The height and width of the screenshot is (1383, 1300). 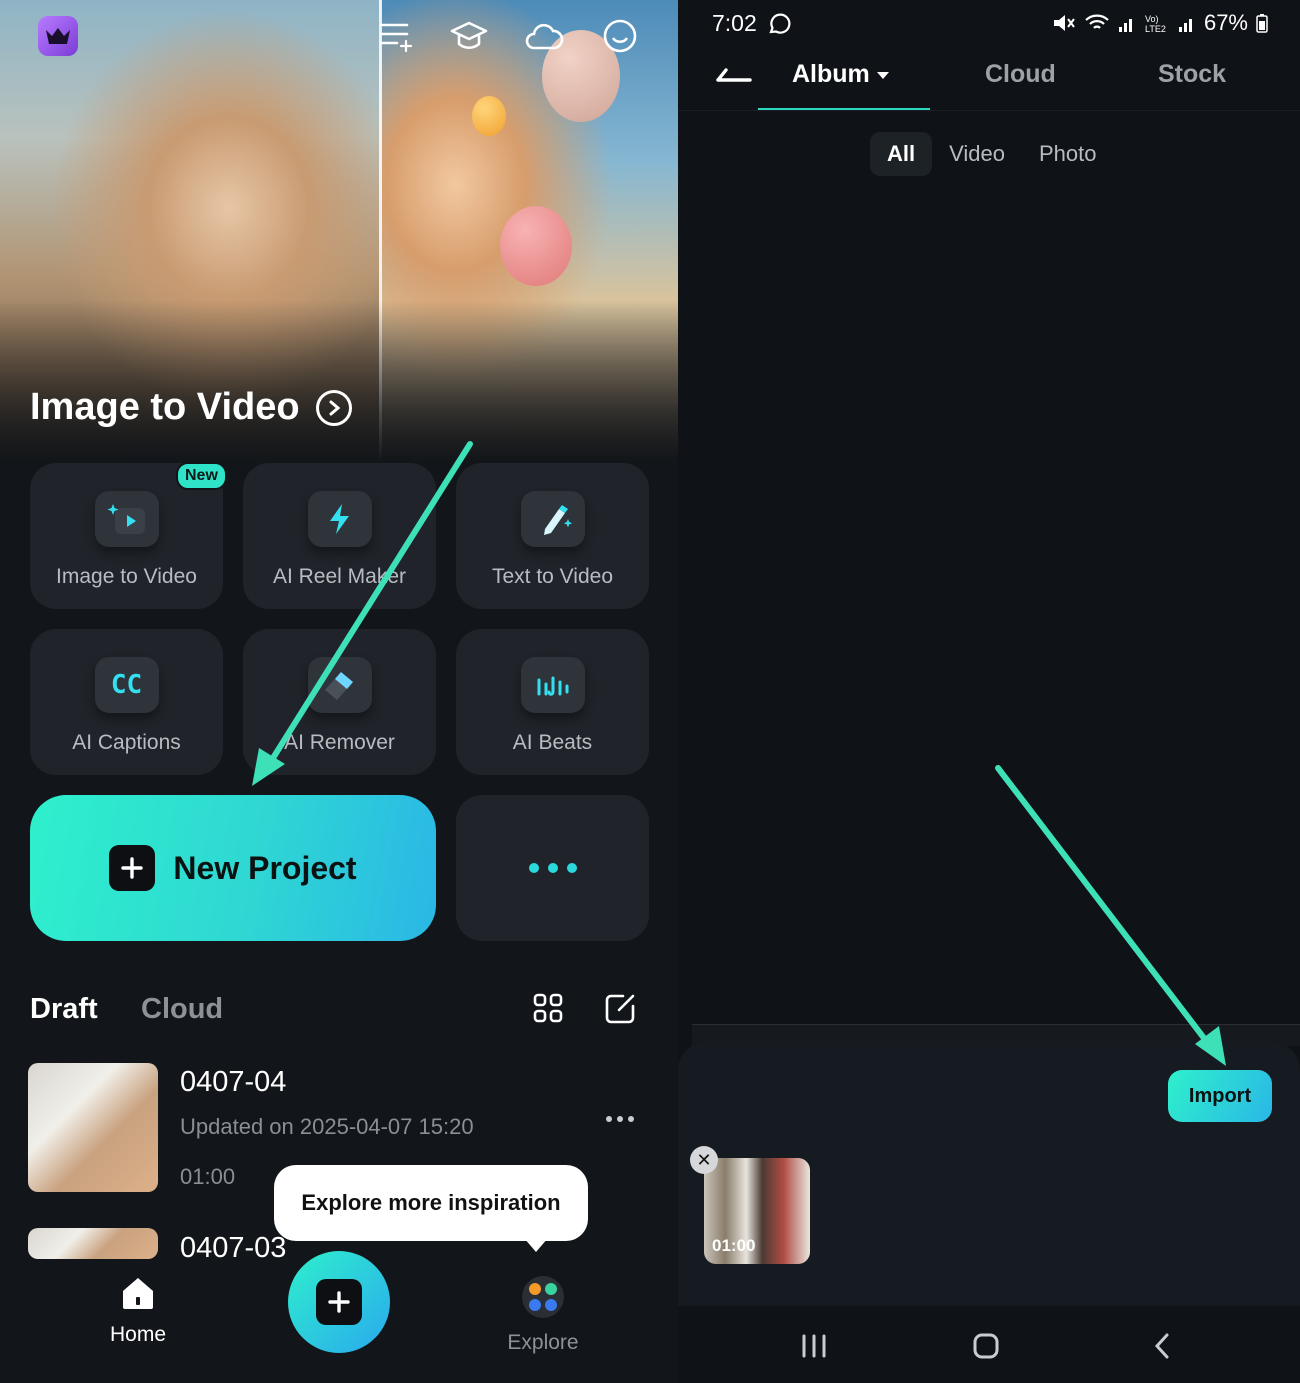 I want to click on caret-down-icon, so click(x=882, y=75).